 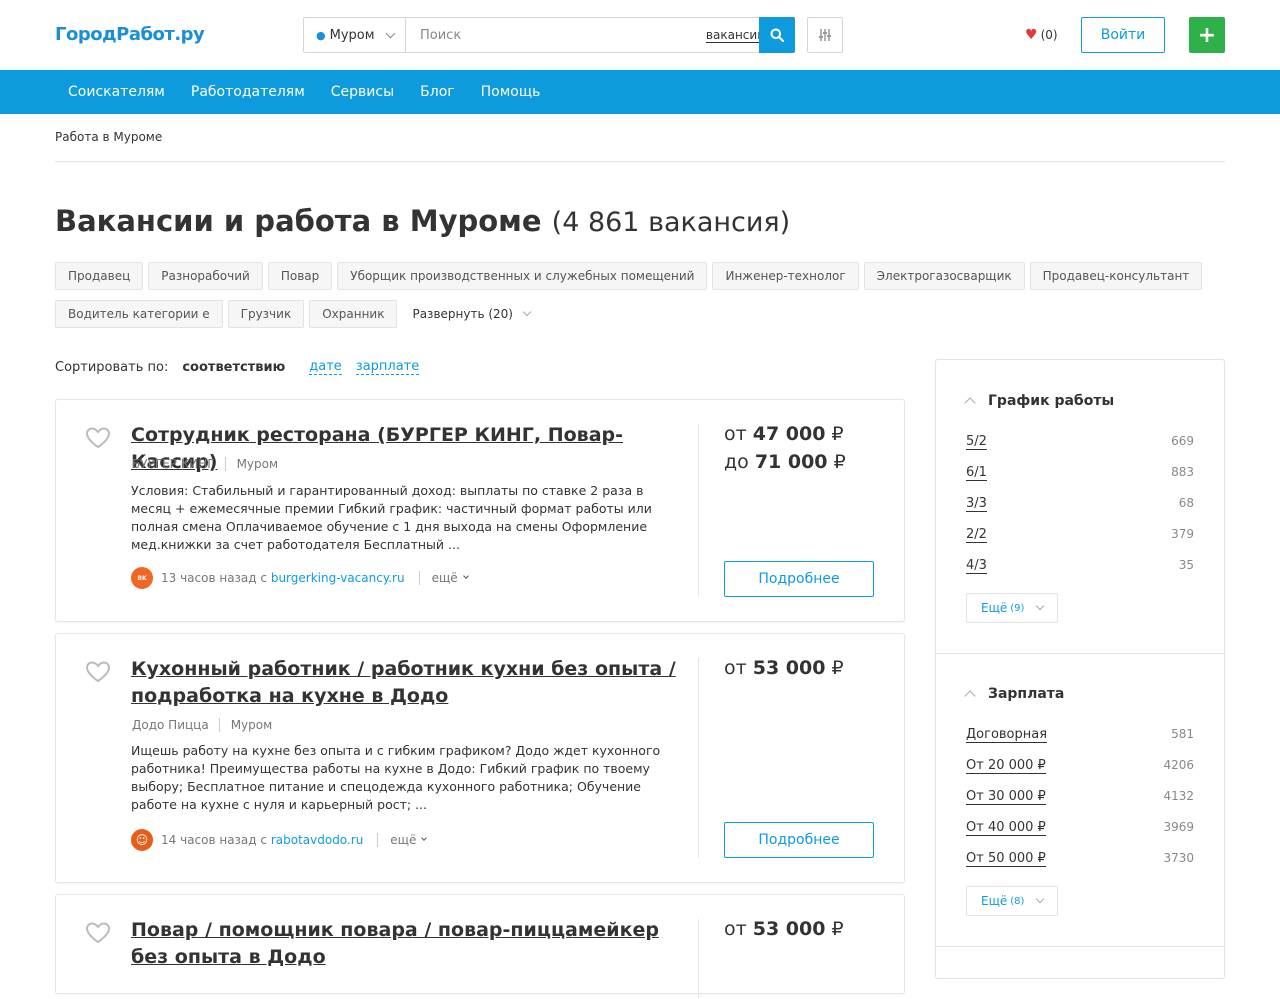 I want to click on nav-item-employers: Работодателям, so click(x=248, y=92).